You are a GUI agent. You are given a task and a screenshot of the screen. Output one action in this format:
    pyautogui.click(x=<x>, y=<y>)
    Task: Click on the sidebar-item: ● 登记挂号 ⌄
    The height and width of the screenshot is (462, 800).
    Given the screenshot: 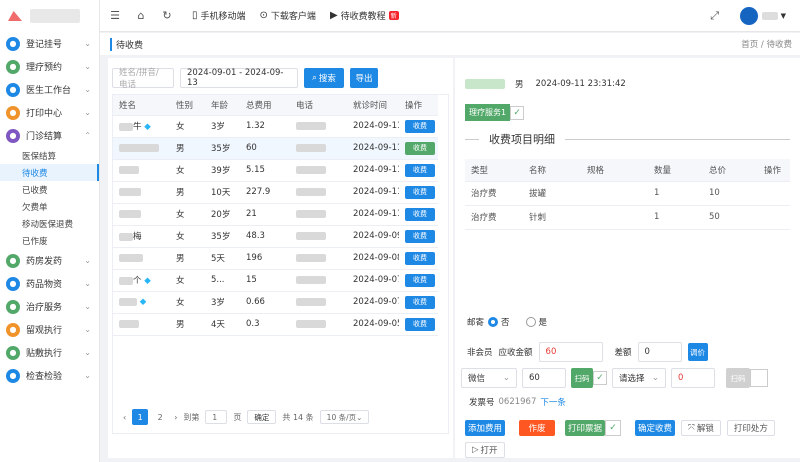 What is the action you would take?
    pyautogui.click(x=49, y=43)
    